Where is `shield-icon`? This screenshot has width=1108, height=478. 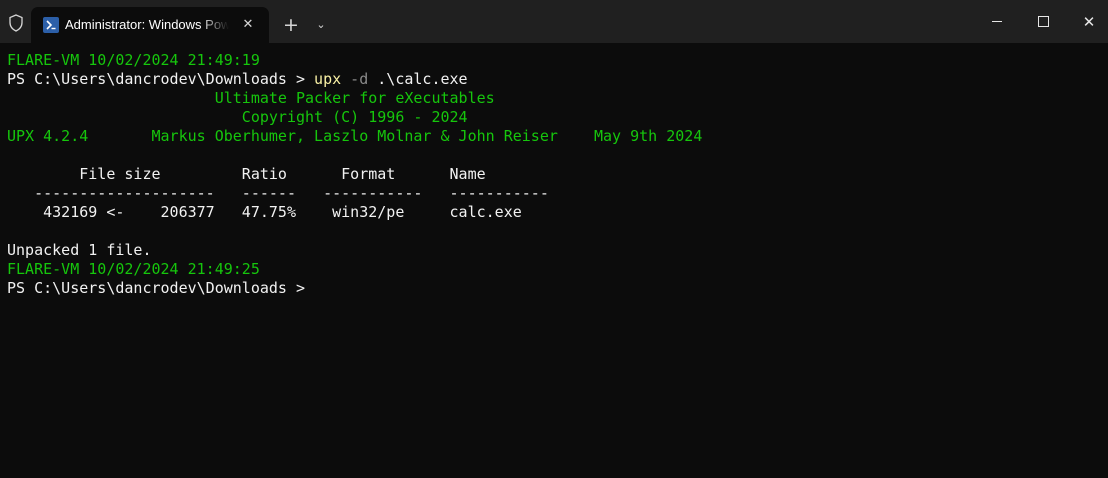 shield-icon is located at coordinates (16, 23).